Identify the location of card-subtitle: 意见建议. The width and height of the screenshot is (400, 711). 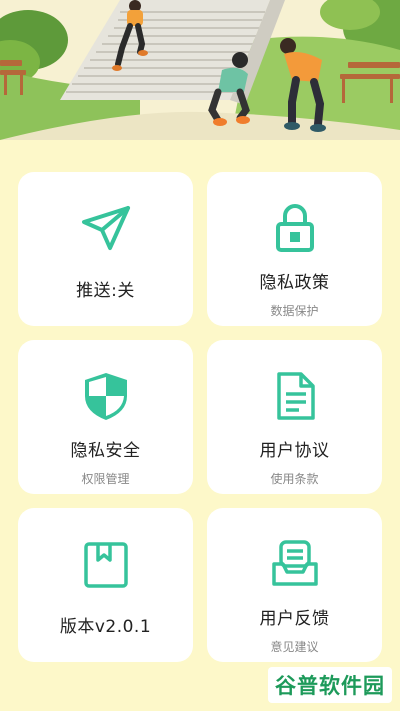
(294, 647).